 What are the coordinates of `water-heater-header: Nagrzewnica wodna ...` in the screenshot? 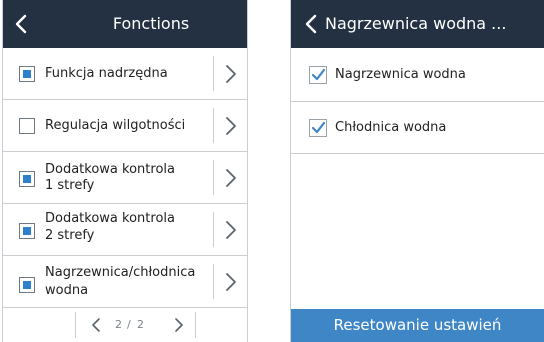 It's located at (417, 24).